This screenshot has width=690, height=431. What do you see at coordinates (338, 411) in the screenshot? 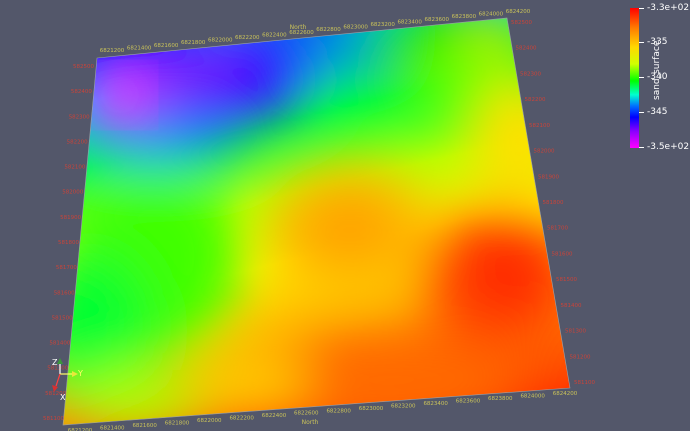
I see `bottom-axis-tick-label: 6822800` at bounding box center [338, 411].